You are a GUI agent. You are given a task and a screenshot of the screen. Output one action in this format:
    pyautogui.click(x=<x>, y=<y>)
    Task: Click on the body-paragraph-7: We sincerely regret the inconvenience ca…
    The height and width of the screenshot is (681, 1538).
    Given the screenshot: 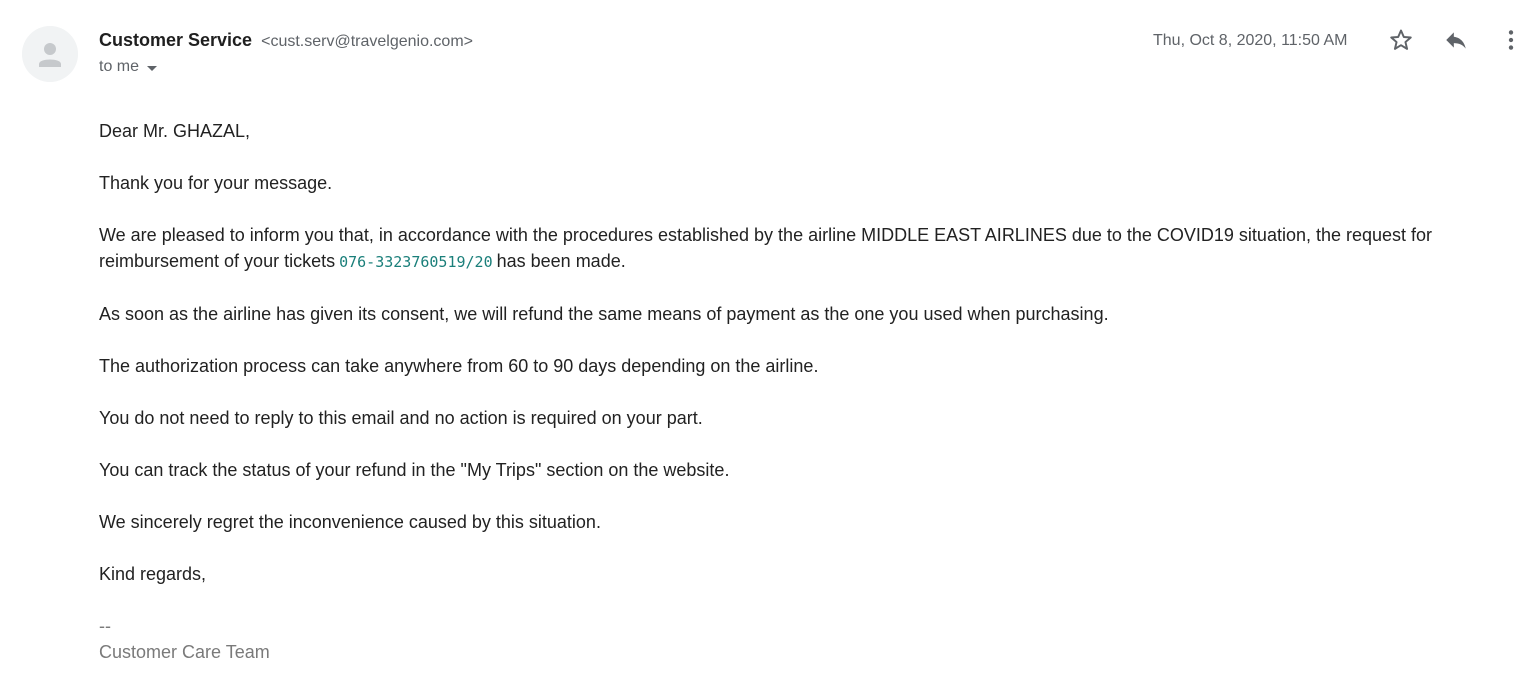 What is the action you would take?
    pyautogui.click(x=350, y=522)
    